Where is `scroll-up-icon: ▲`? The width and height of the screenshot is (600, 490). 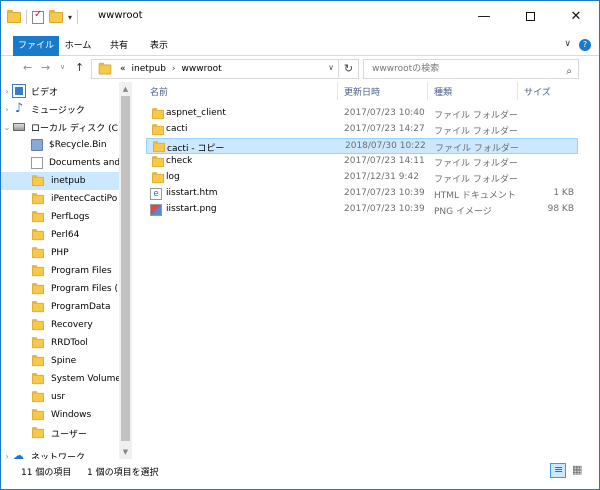 scroll-up-icon: ▲ is located at coordinates (125, 89).